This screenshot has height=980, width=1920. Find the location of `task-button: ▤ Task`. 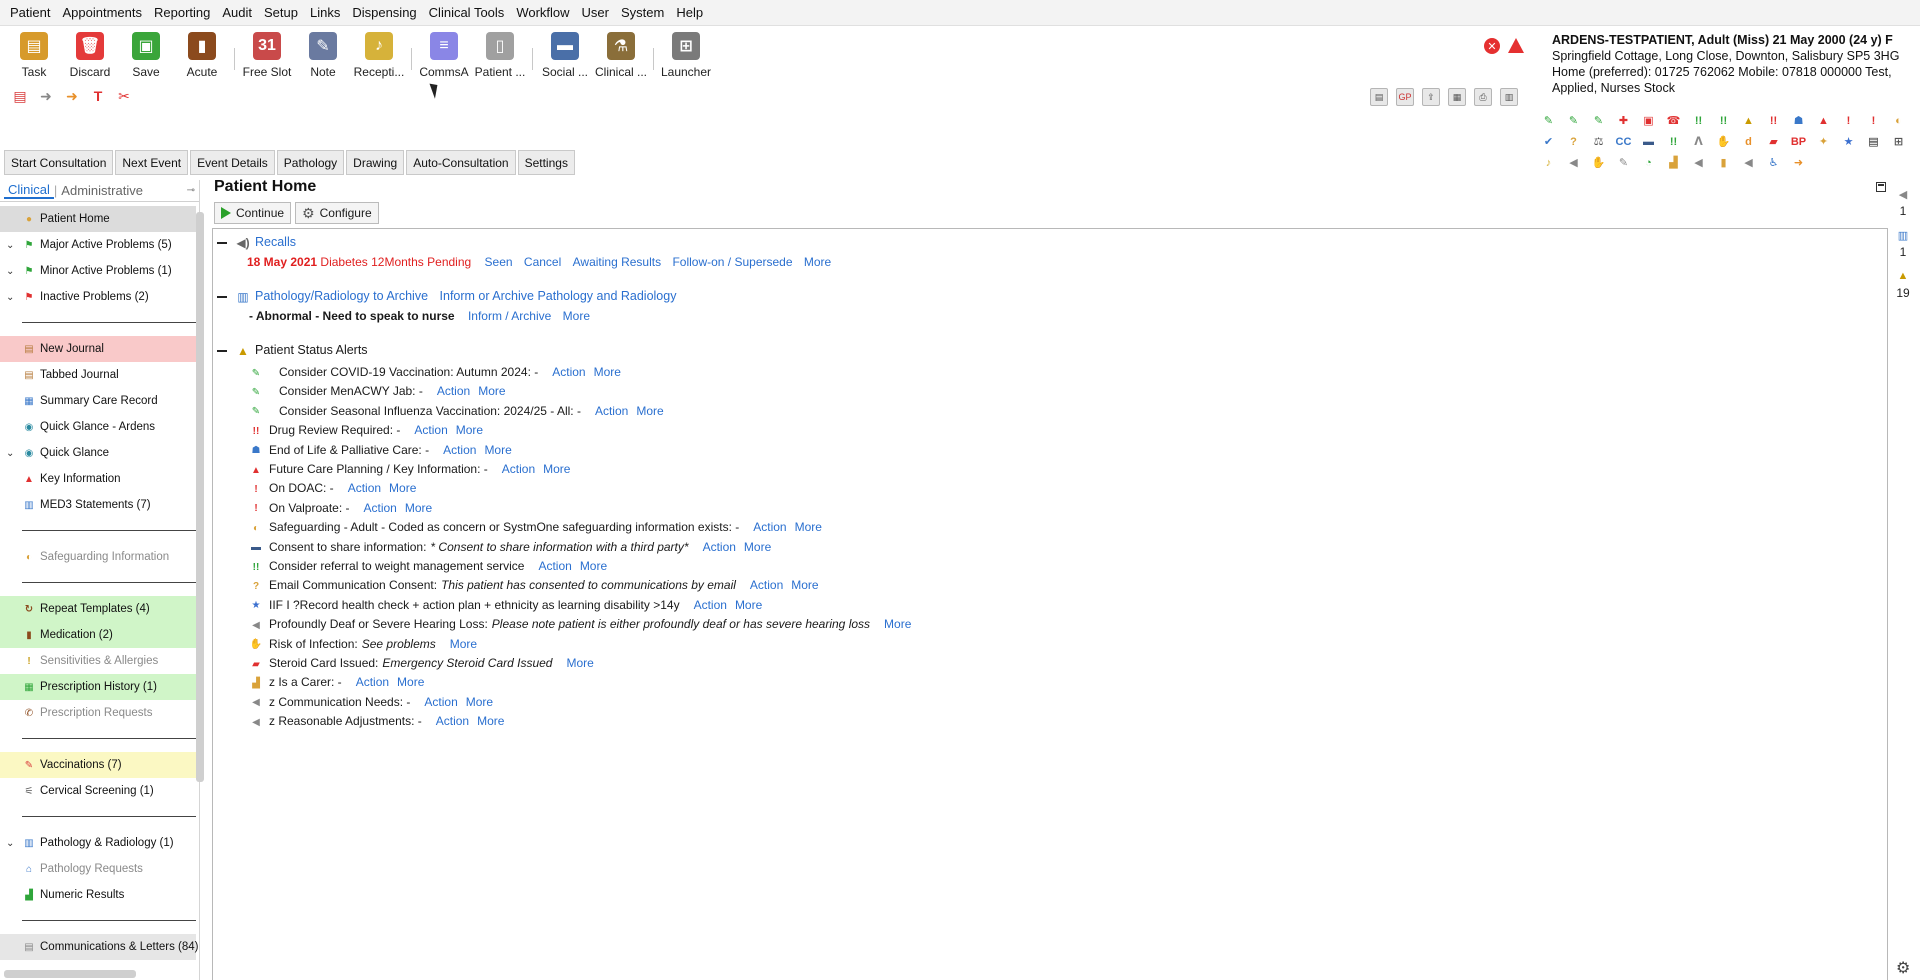

task-button: ▤ Task is located at coordinates (34, 52).